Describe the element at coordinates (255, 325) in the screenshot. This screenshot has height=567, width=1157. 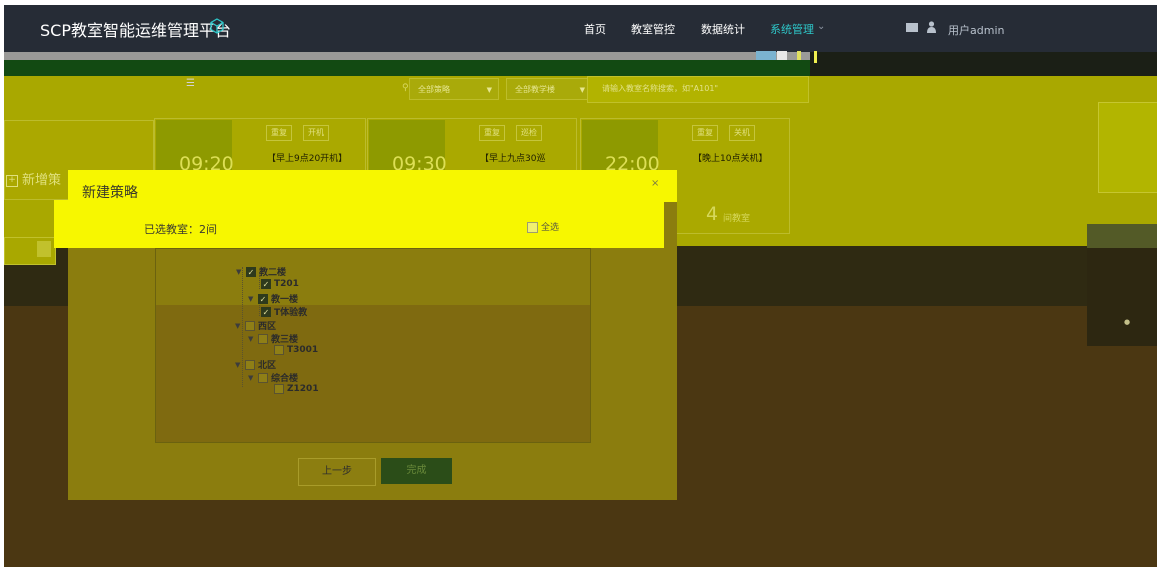
I see `tree-node: ▼ 西区` at that location.